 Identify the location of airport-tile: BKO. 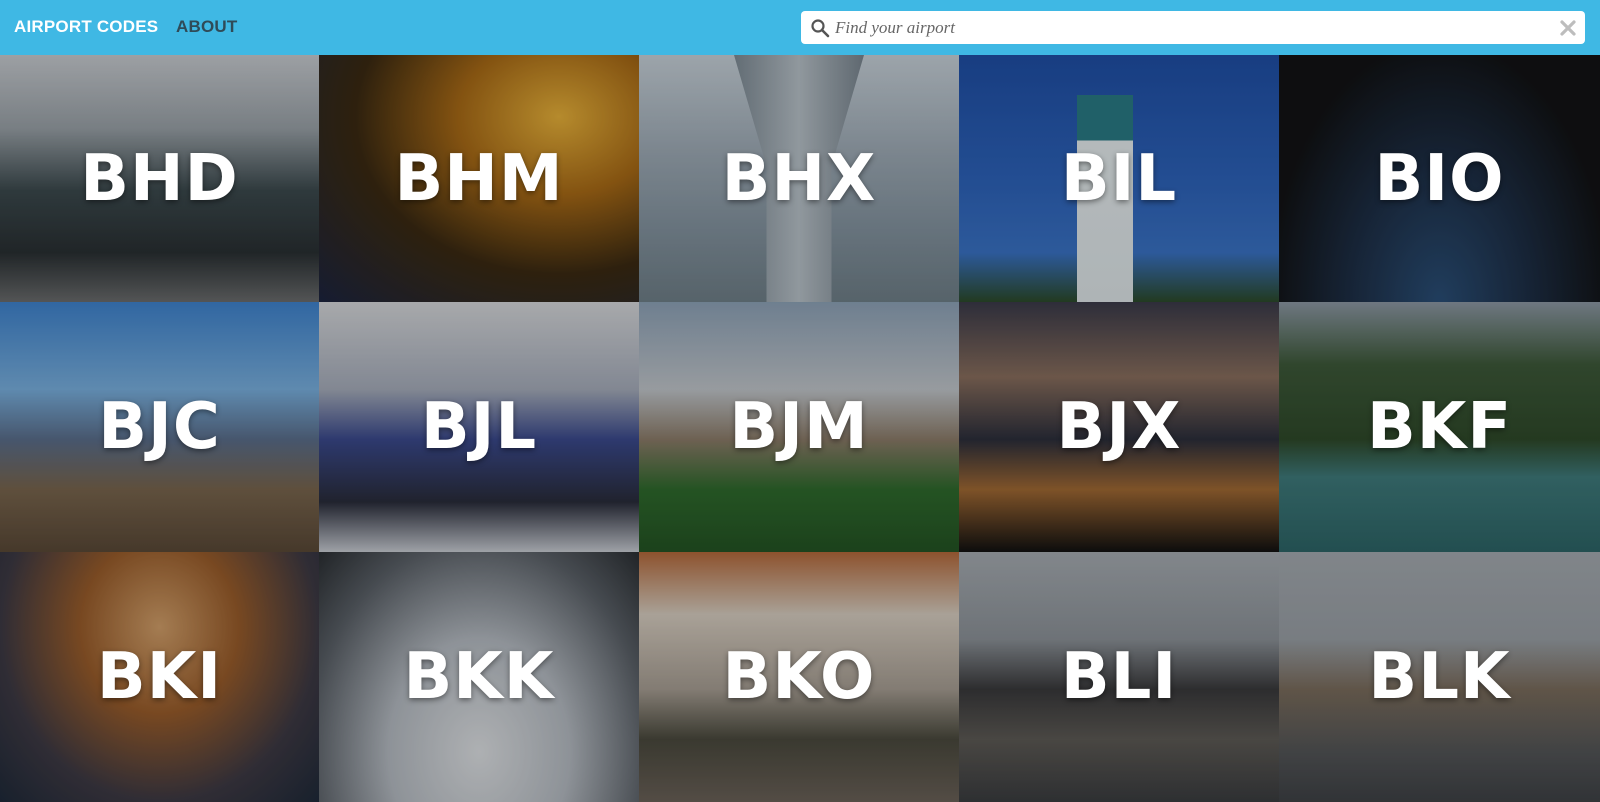
(799, 677).